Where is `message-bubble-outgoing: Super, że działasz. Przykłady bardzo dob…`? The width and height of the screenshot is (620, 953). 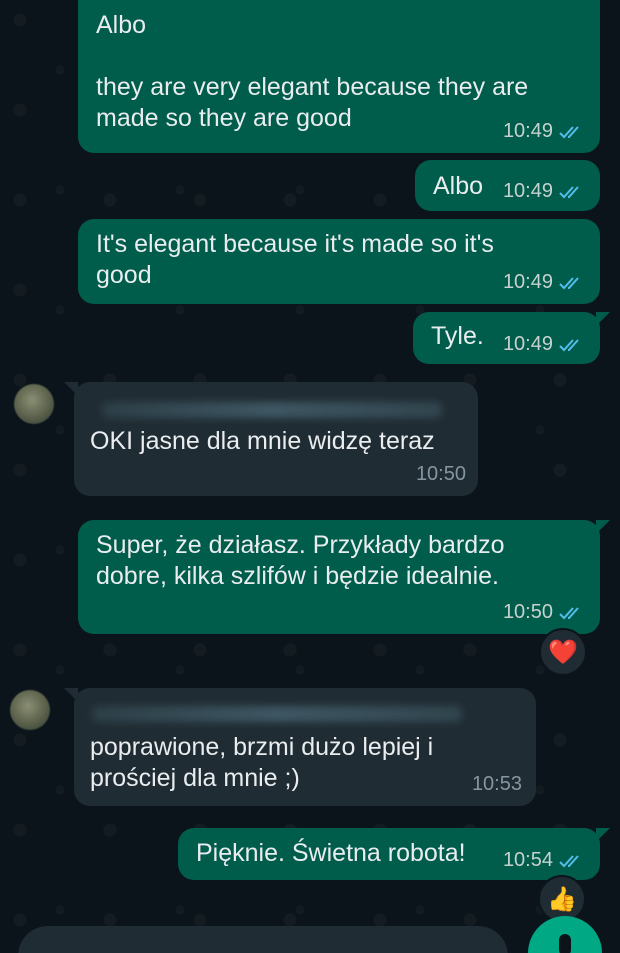
message-bubble-outgoing: Super, że działasz. Przykłady bardzo dob… is located at coordinates (344, 577).